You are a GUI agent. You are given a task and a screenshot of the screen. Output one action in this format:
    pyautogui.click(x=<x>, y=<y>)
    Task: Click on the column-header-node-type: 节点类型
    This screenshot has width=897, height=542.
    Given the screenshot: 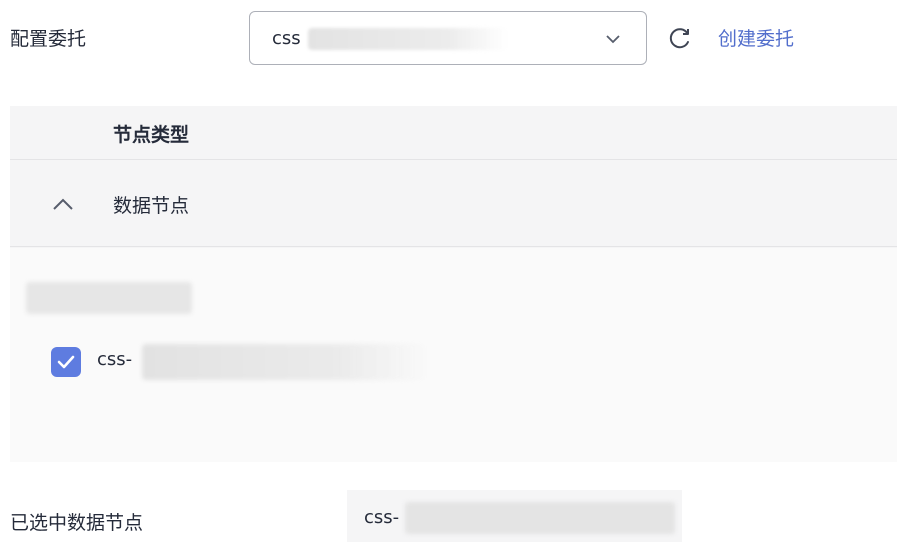 What is the action you would take?
    pyautogui.click(x=151, y=135)
    